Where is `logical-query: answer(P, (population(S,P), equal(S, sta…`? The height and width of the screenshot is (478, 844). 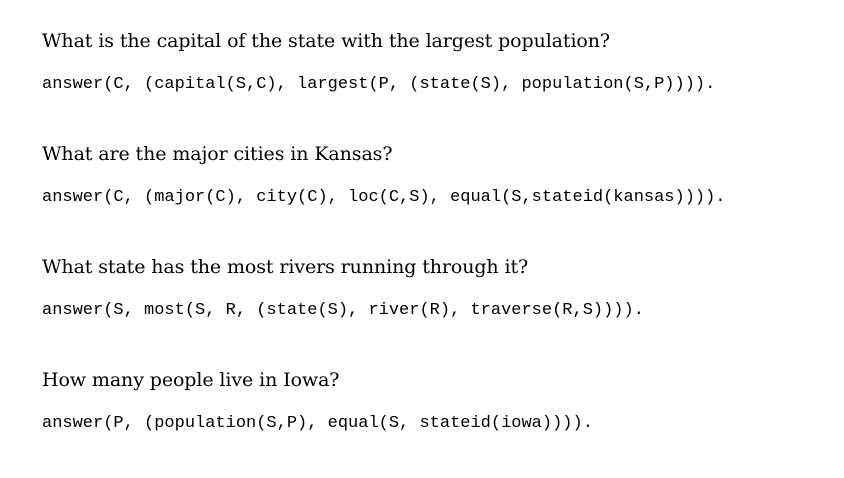 logical-query: answer(P, (population(S,P), equal(S, sta… is located at coordinates (317, 423).